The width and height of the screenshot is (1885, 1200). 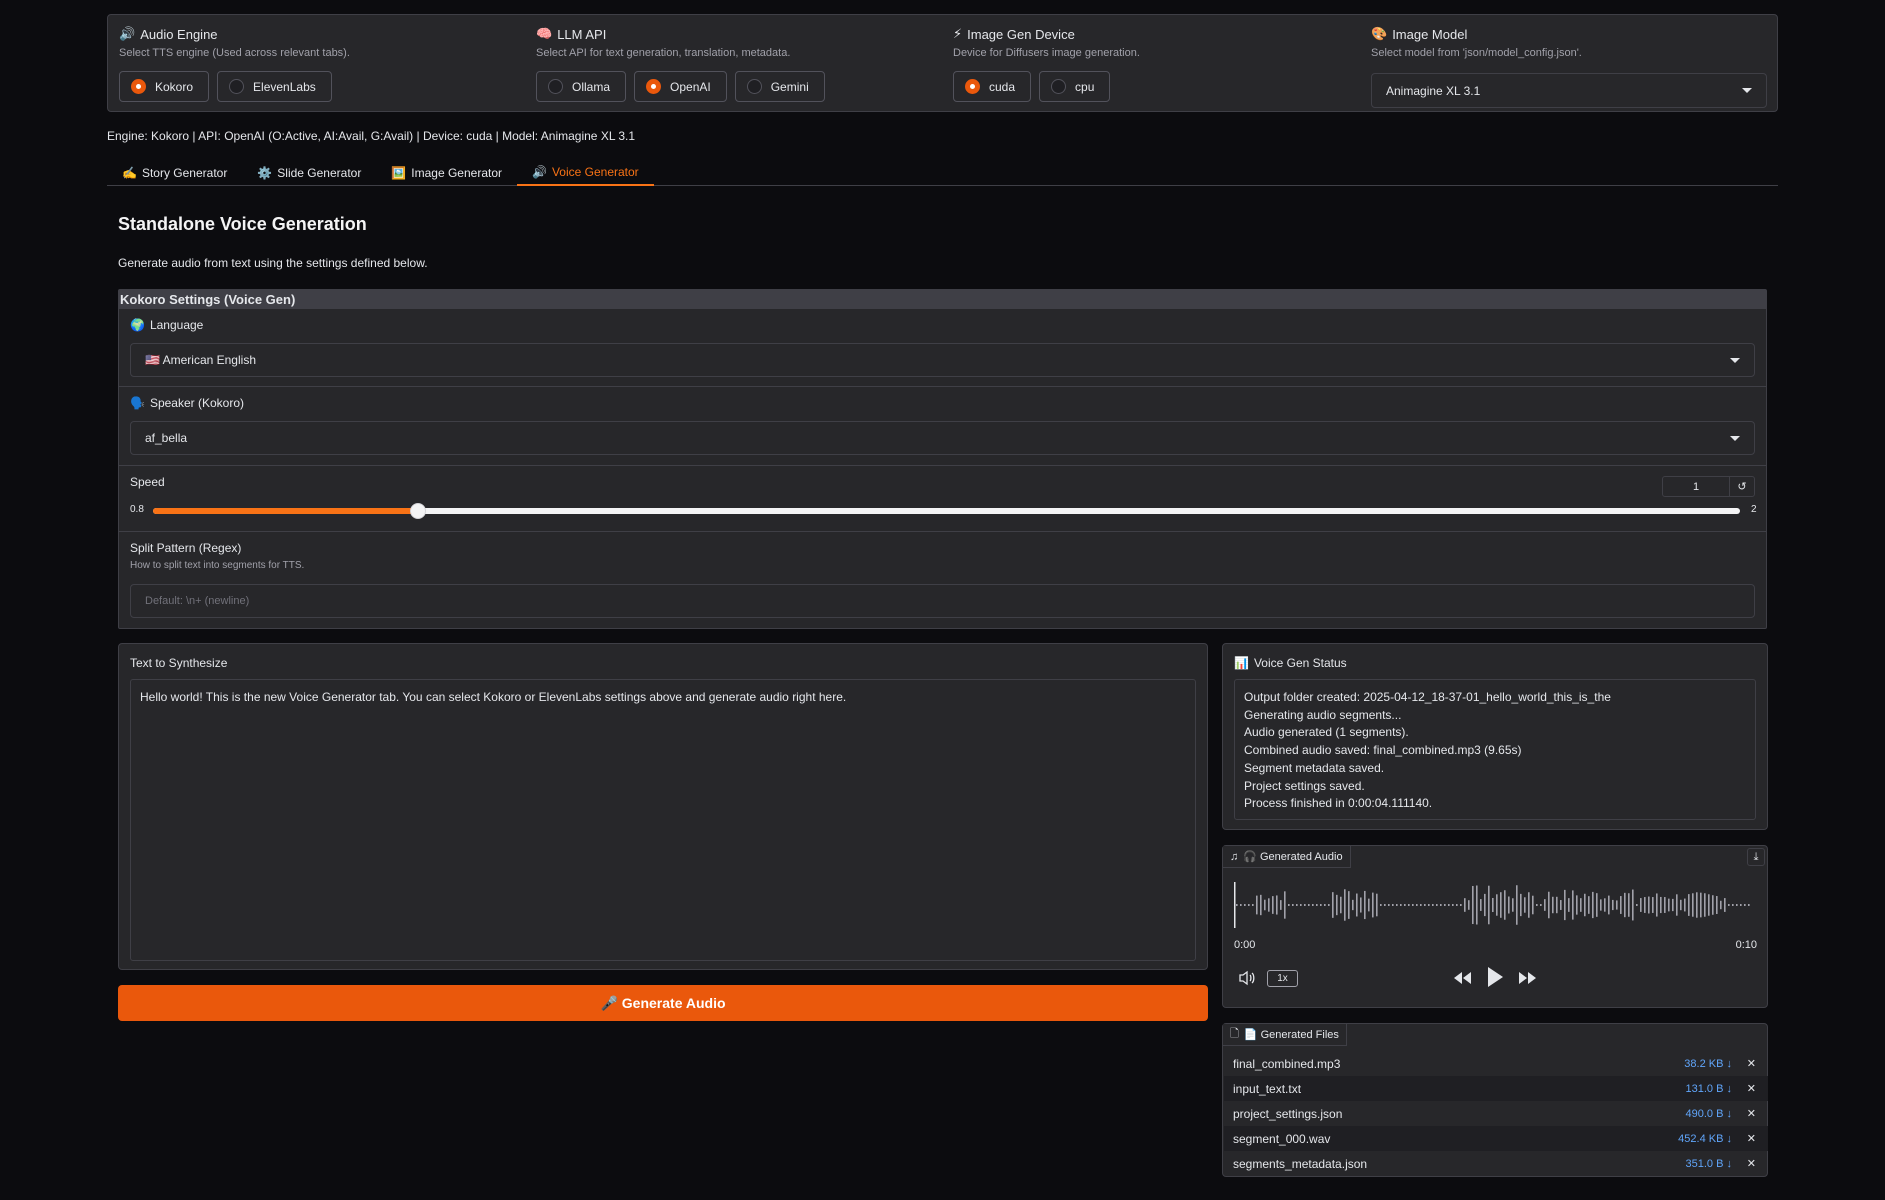 I want to click on speed-max-label: 2, so click(x=1754, y=509).